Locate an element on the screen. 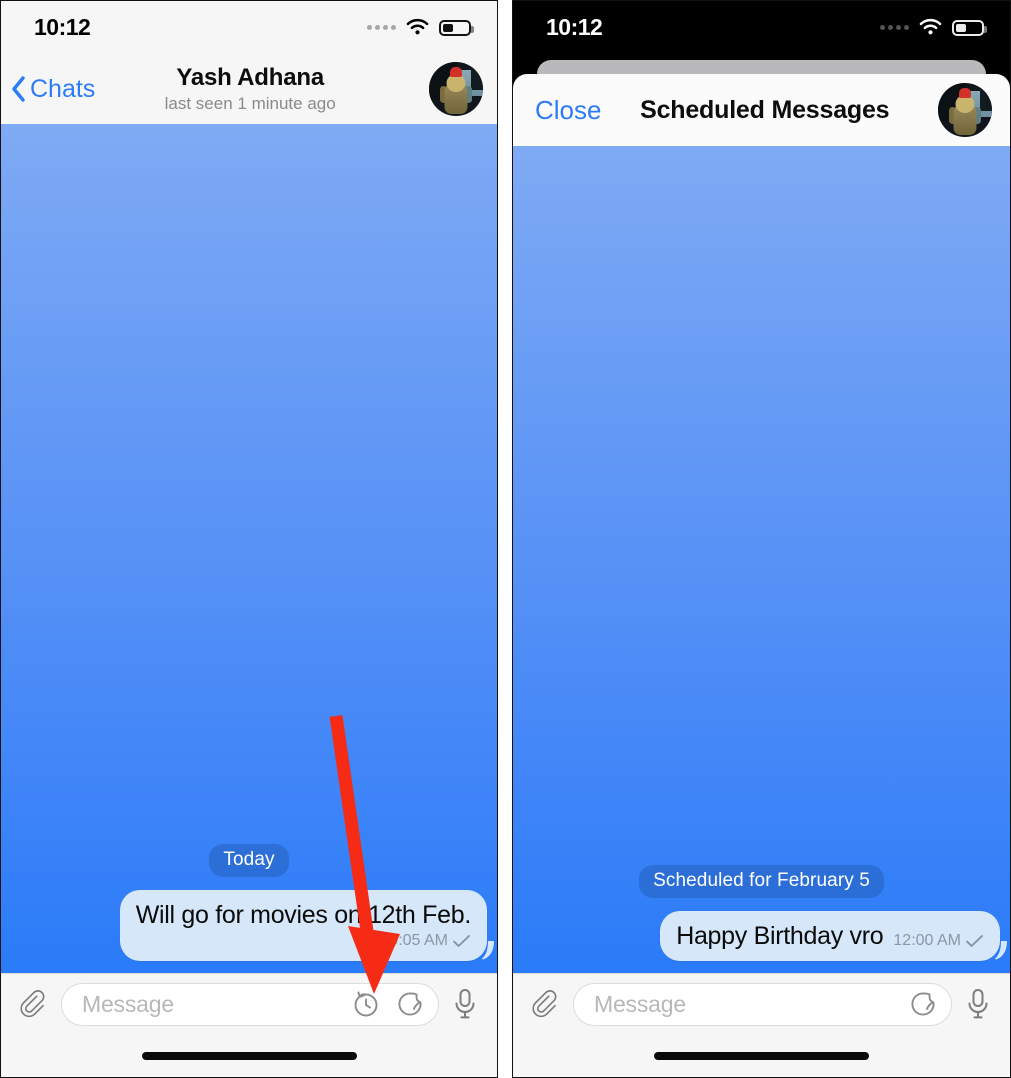 This screenshot has height=1078, width=1011. contact-header: Yash Adhana last seen 1 minute ago is located at coordinates (250, 88).